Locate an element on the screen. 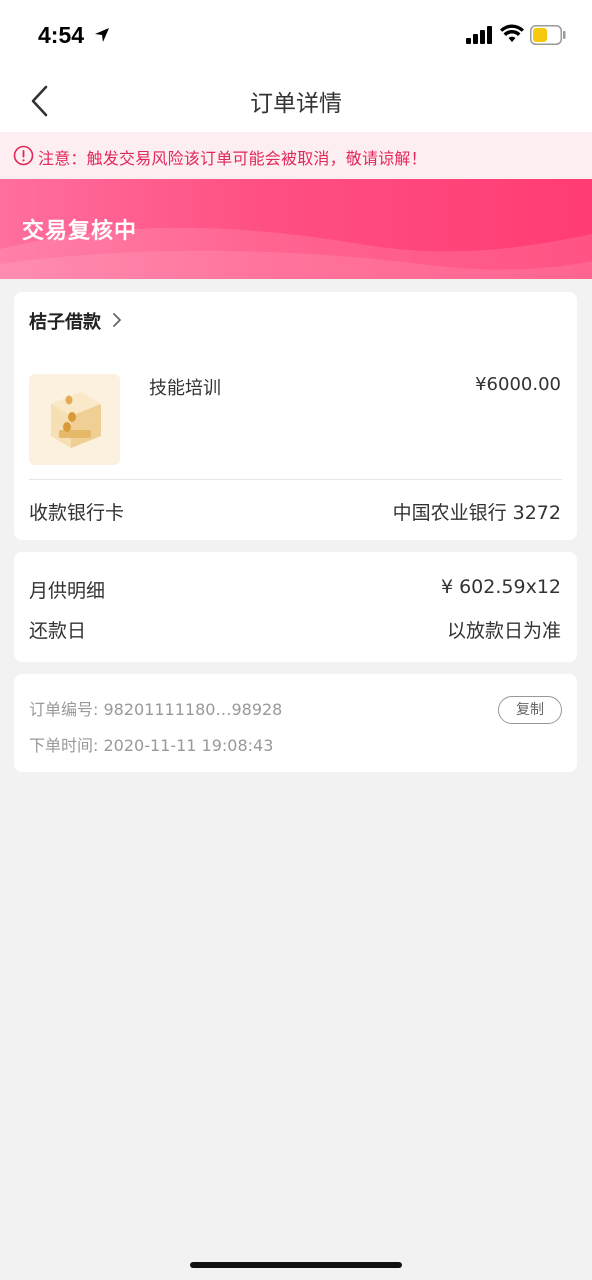 The image size is (592, 1280). merchant-name: 桔子借款 is located at coordinates (65, 321).